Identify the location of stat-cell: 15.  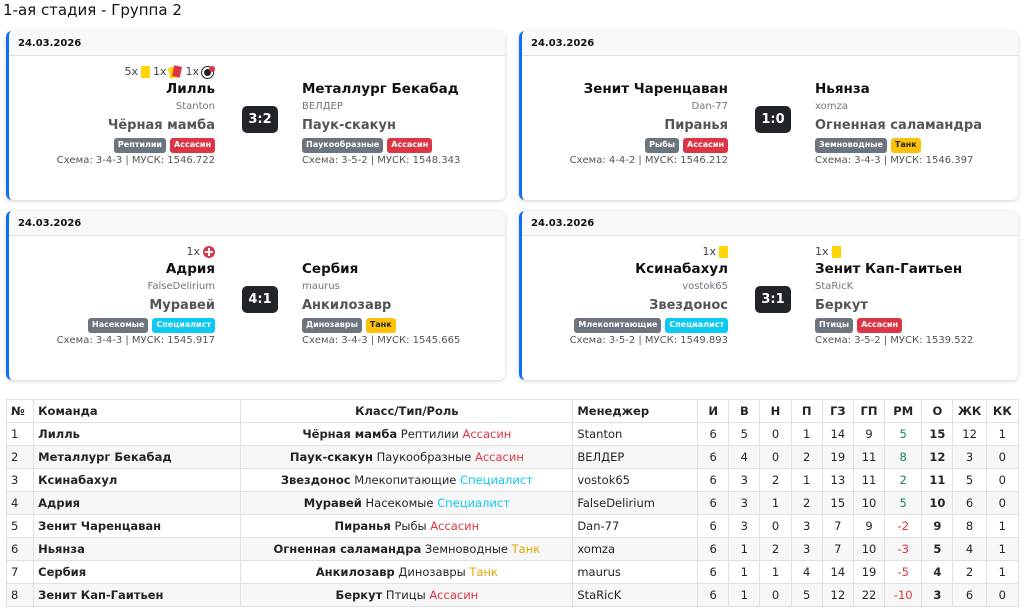
(837, 503).